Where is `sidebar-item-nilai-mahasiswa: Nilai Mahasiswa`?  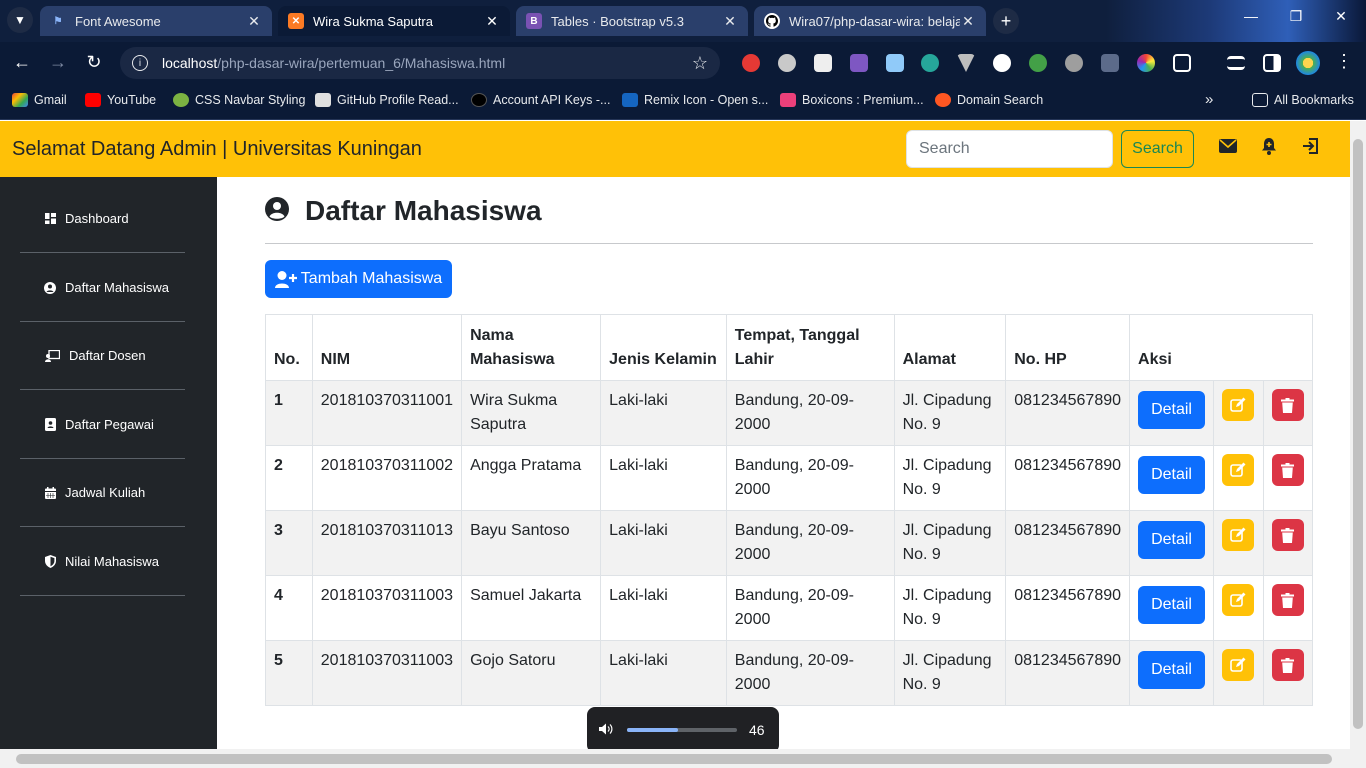
sidebar-item-nilai-mahasiswa: Nilai Mahasiswa is located at coordinates (102, 562).